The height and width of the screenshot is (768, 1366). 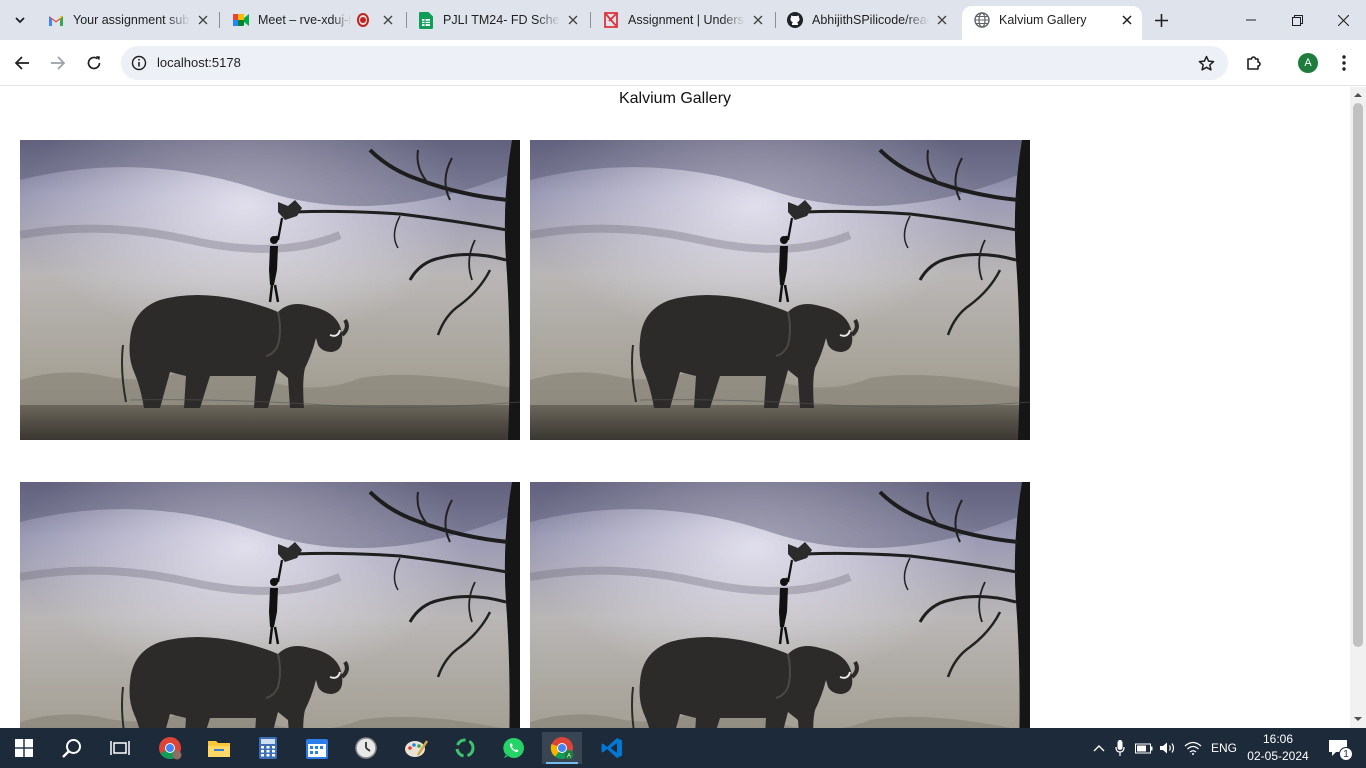 I want to click on gmail-icon, so click(x=56, y=20).